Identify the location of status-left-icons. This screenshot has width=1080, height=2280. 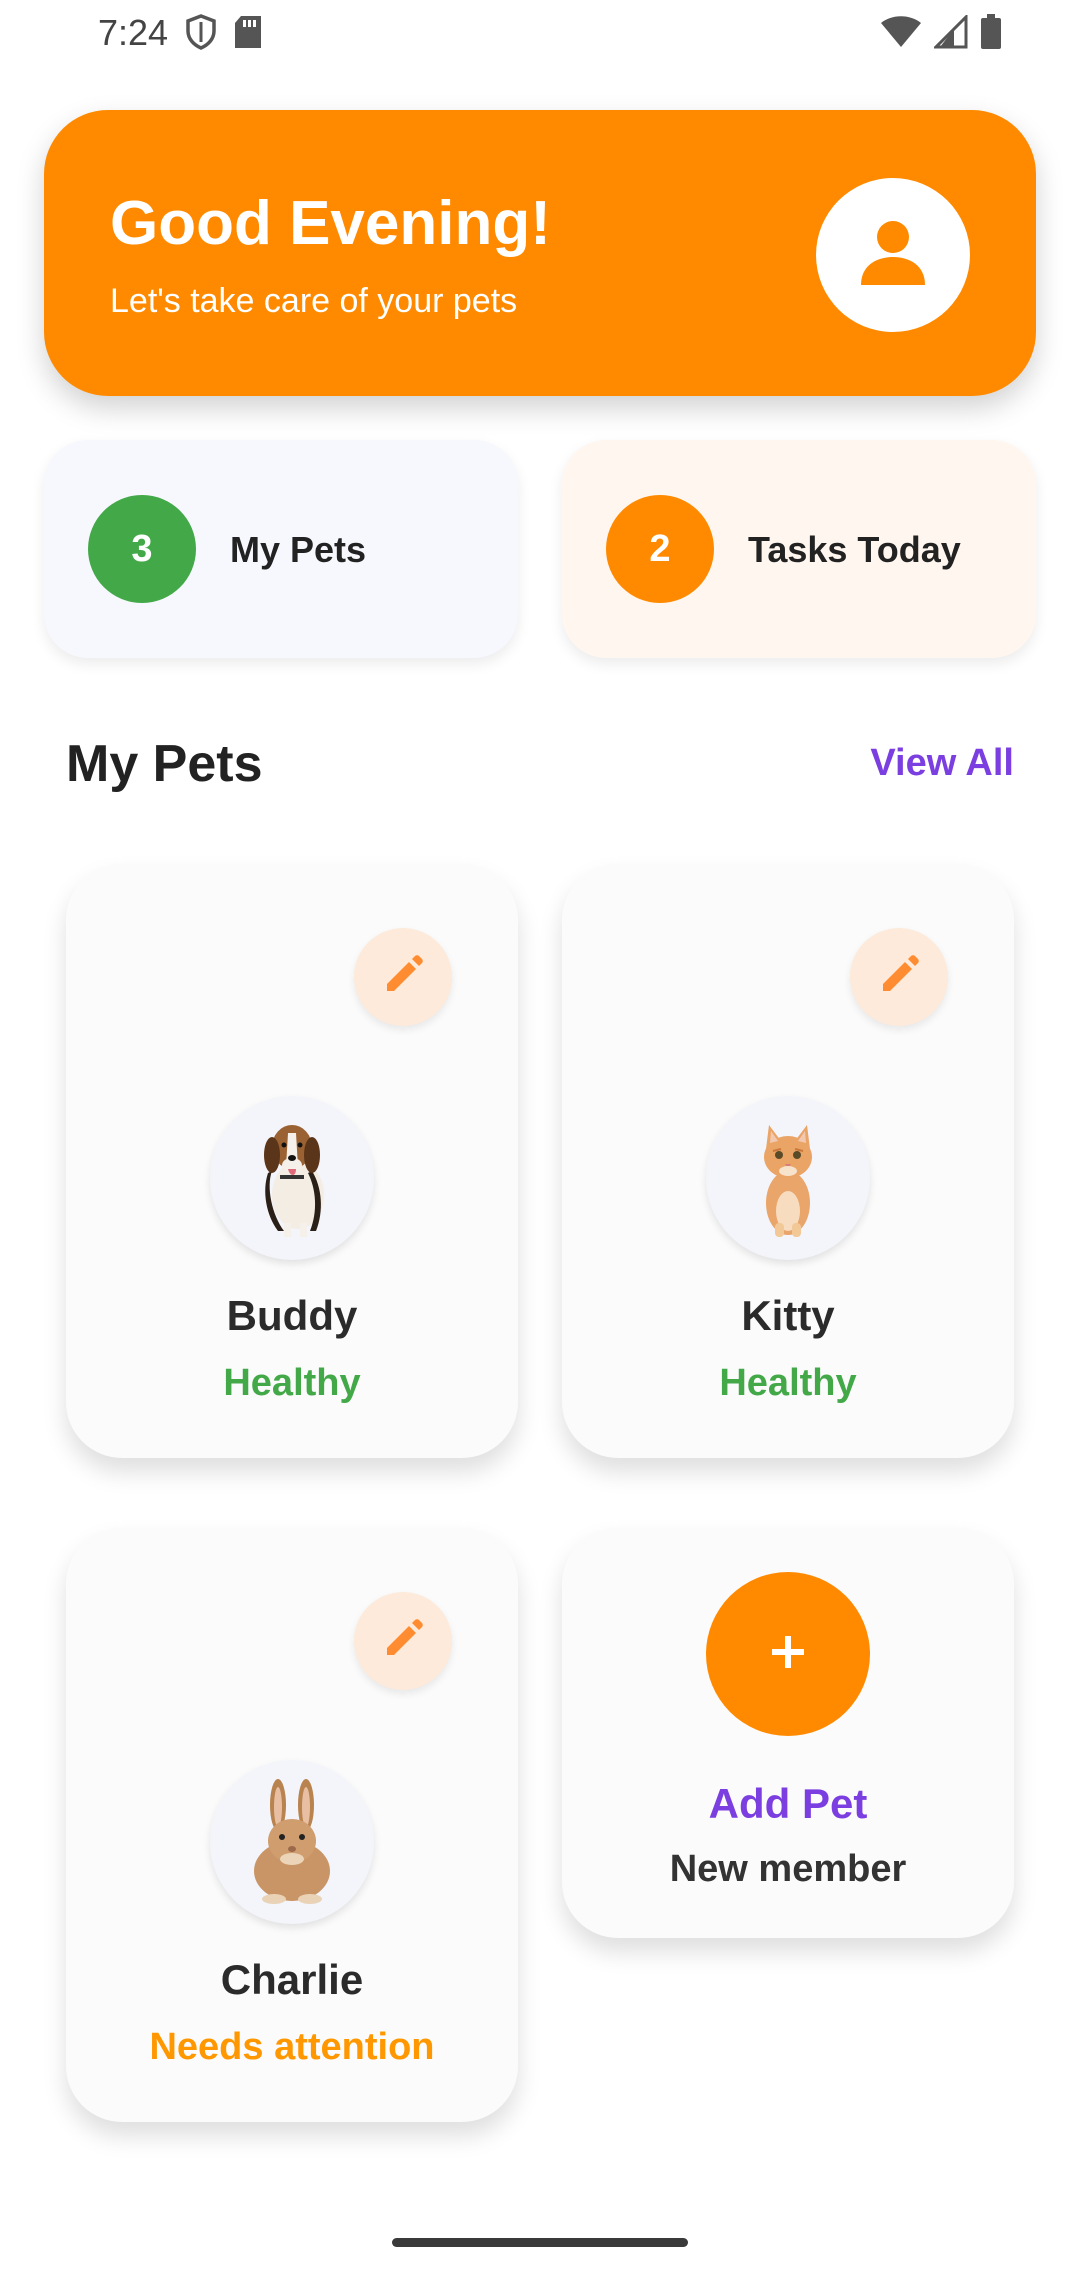
(224, 34).